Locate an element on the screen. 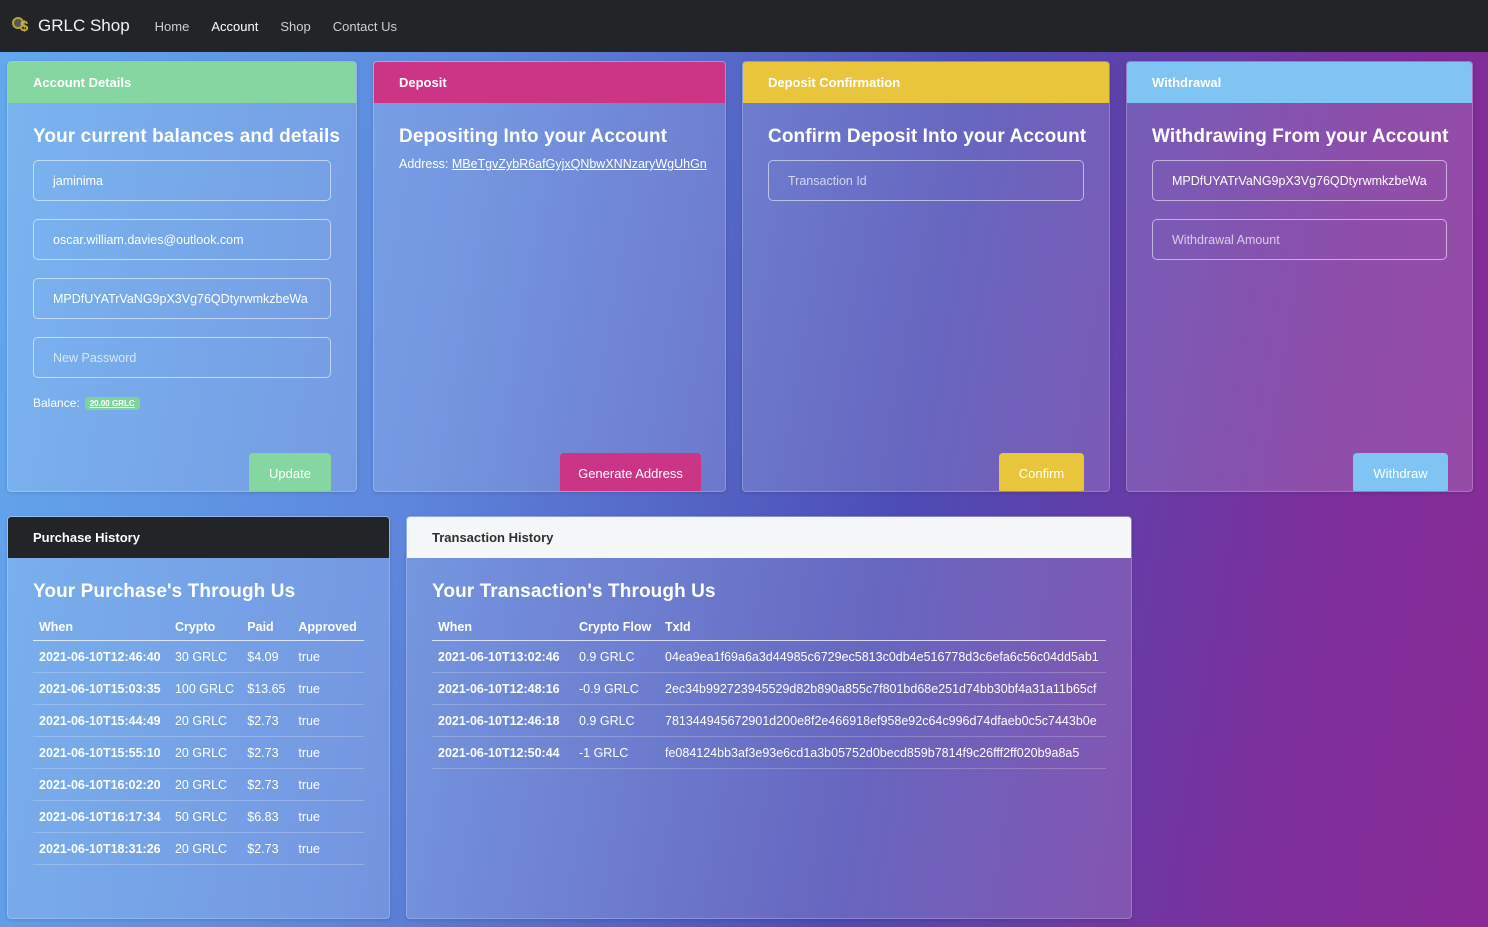  table-cell: 2021-06-10T16:17:34 is located at coordinates (101, 816).